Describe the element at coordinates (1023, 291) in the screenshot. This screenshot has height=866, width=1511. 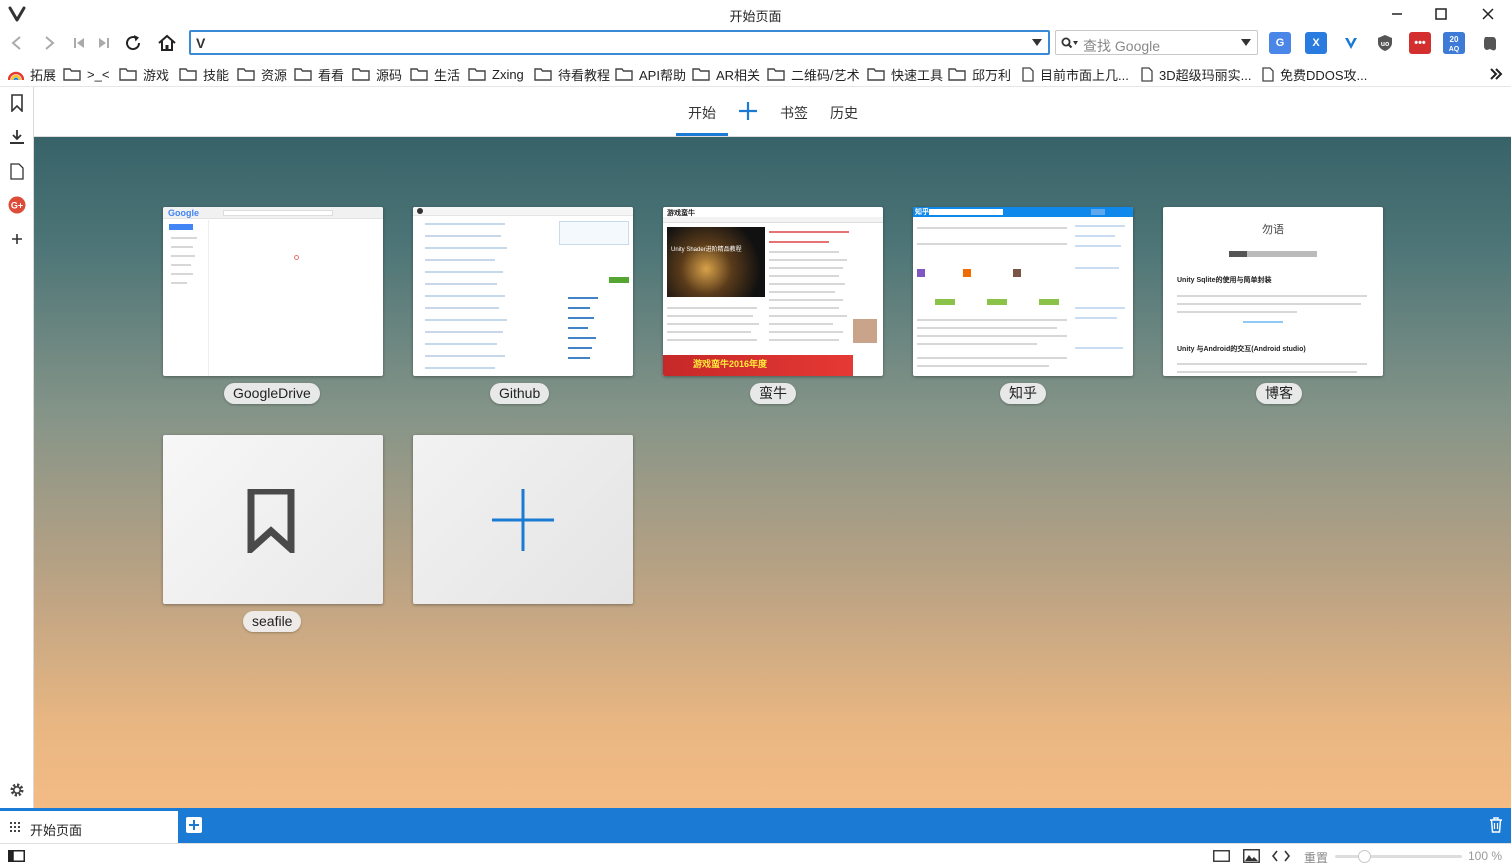
I see `speed-dial-zhihu: 知乎` at that location.